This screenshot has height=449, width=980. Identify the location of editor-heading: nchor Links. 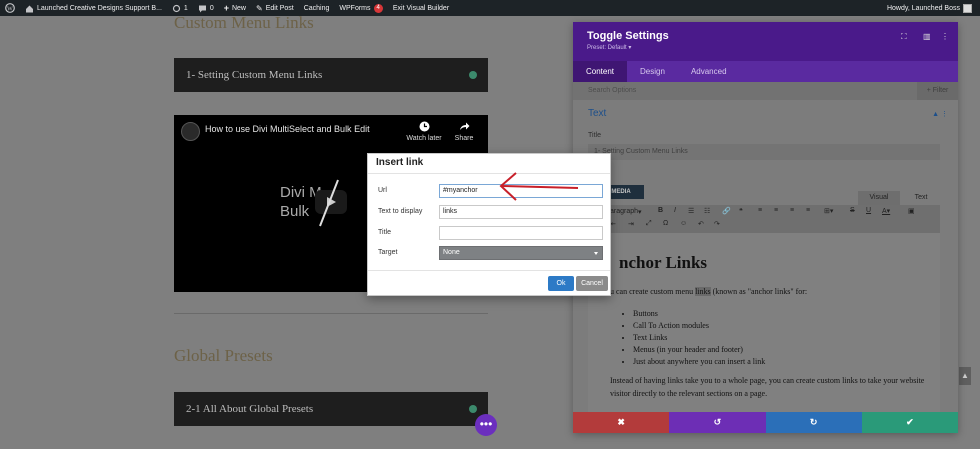
(663, 262).